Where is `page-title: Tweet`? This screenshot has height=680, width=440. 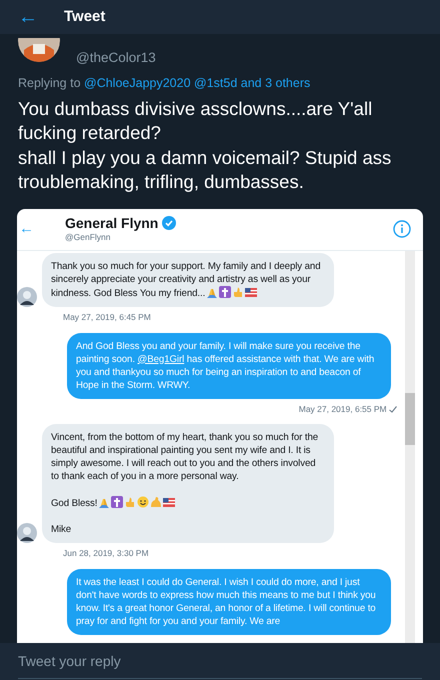
page-title: Tweet is located at coordinates (85, 16).